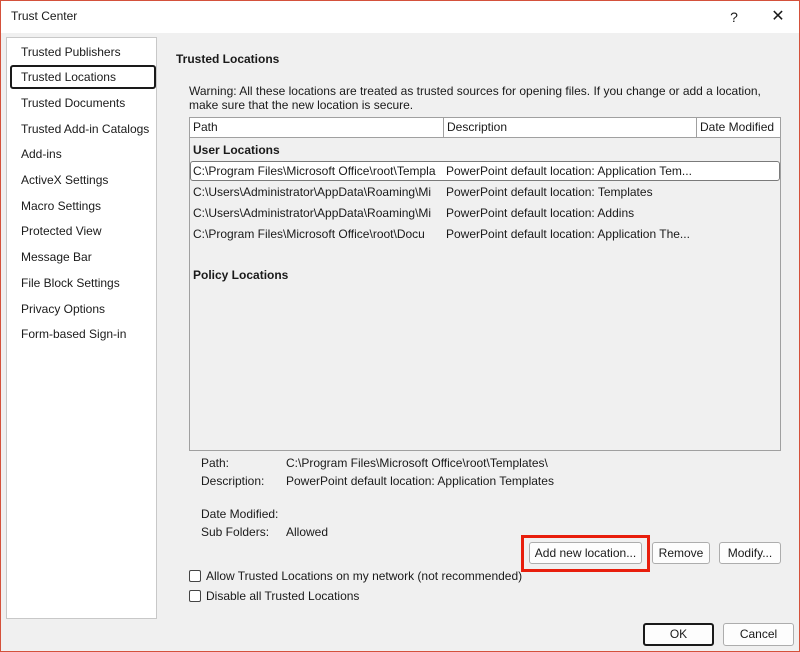  What do you see at coordinates (228, 59) in the screenshot?
I see `section-title: Trusted Locations` at bounding box center [228, 59].